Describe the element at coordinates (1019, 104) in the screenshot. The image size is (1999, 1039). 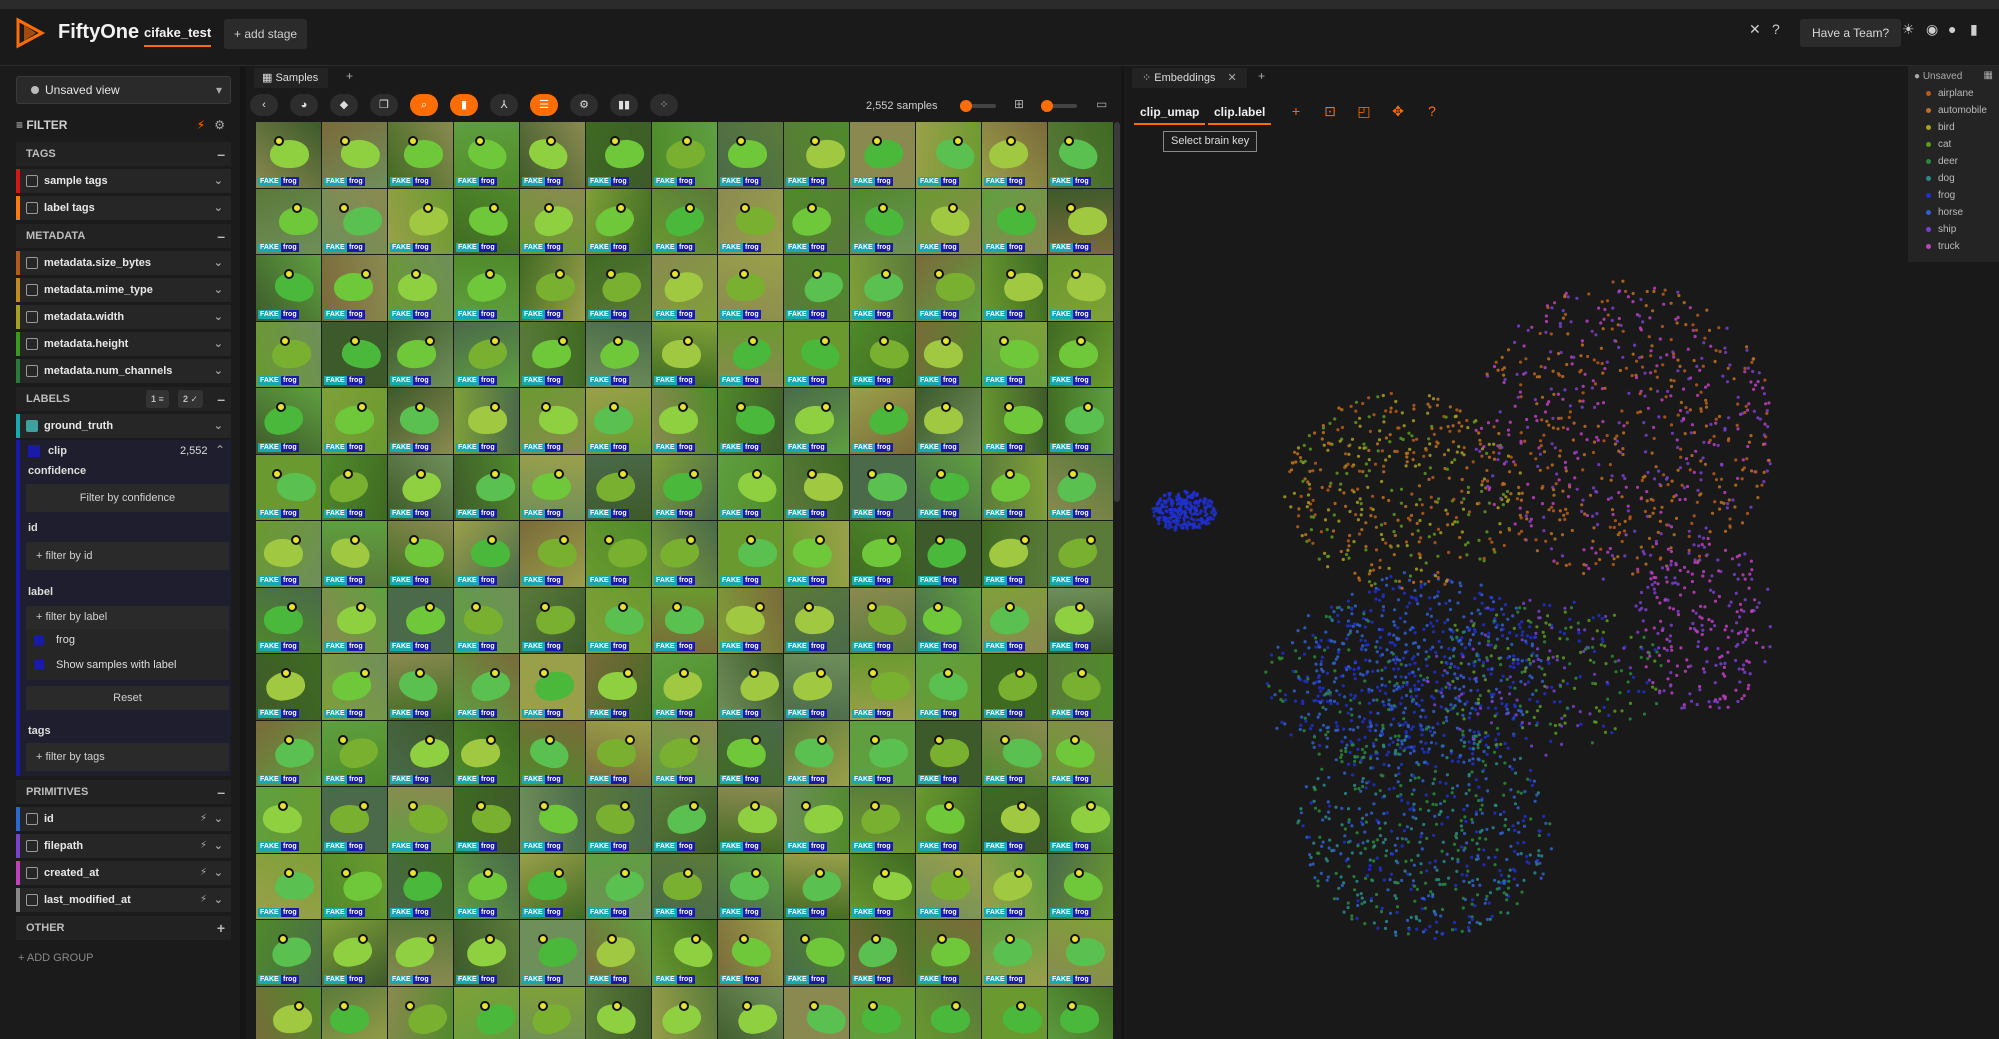
I see `grid-view-icon: ⊞` at that location.